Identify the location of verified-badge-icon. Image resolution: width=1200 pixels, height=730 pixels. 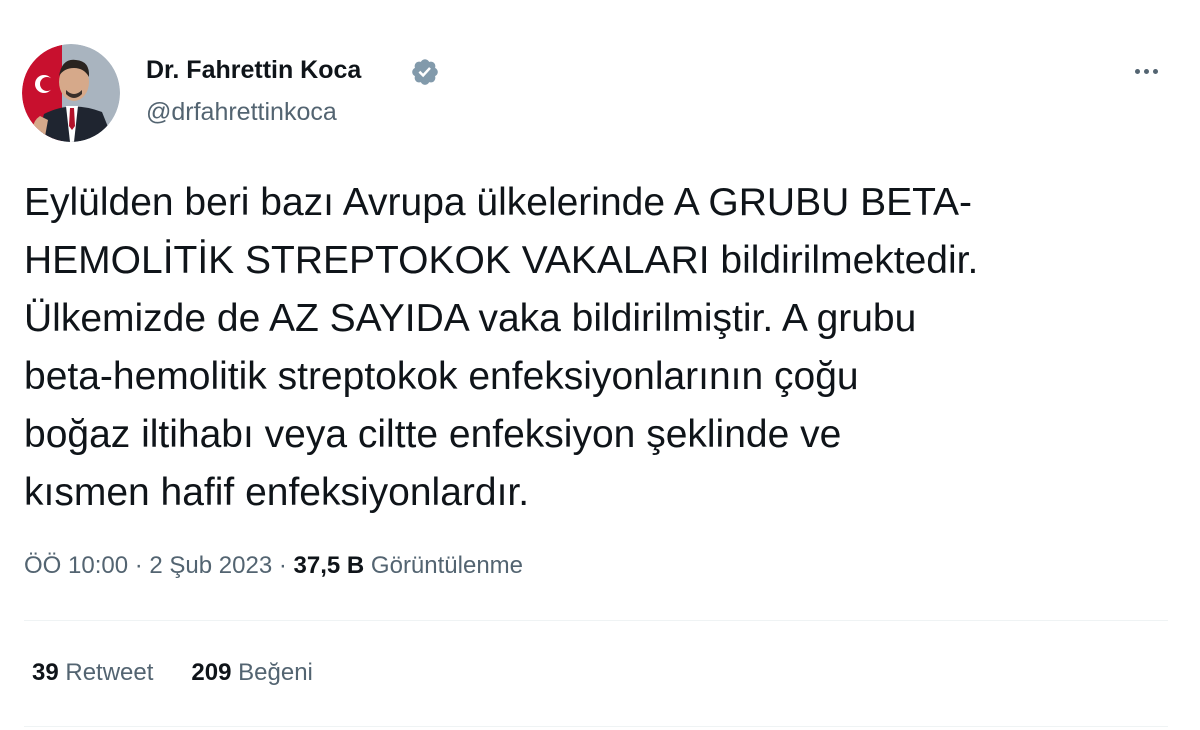
(425, 72).